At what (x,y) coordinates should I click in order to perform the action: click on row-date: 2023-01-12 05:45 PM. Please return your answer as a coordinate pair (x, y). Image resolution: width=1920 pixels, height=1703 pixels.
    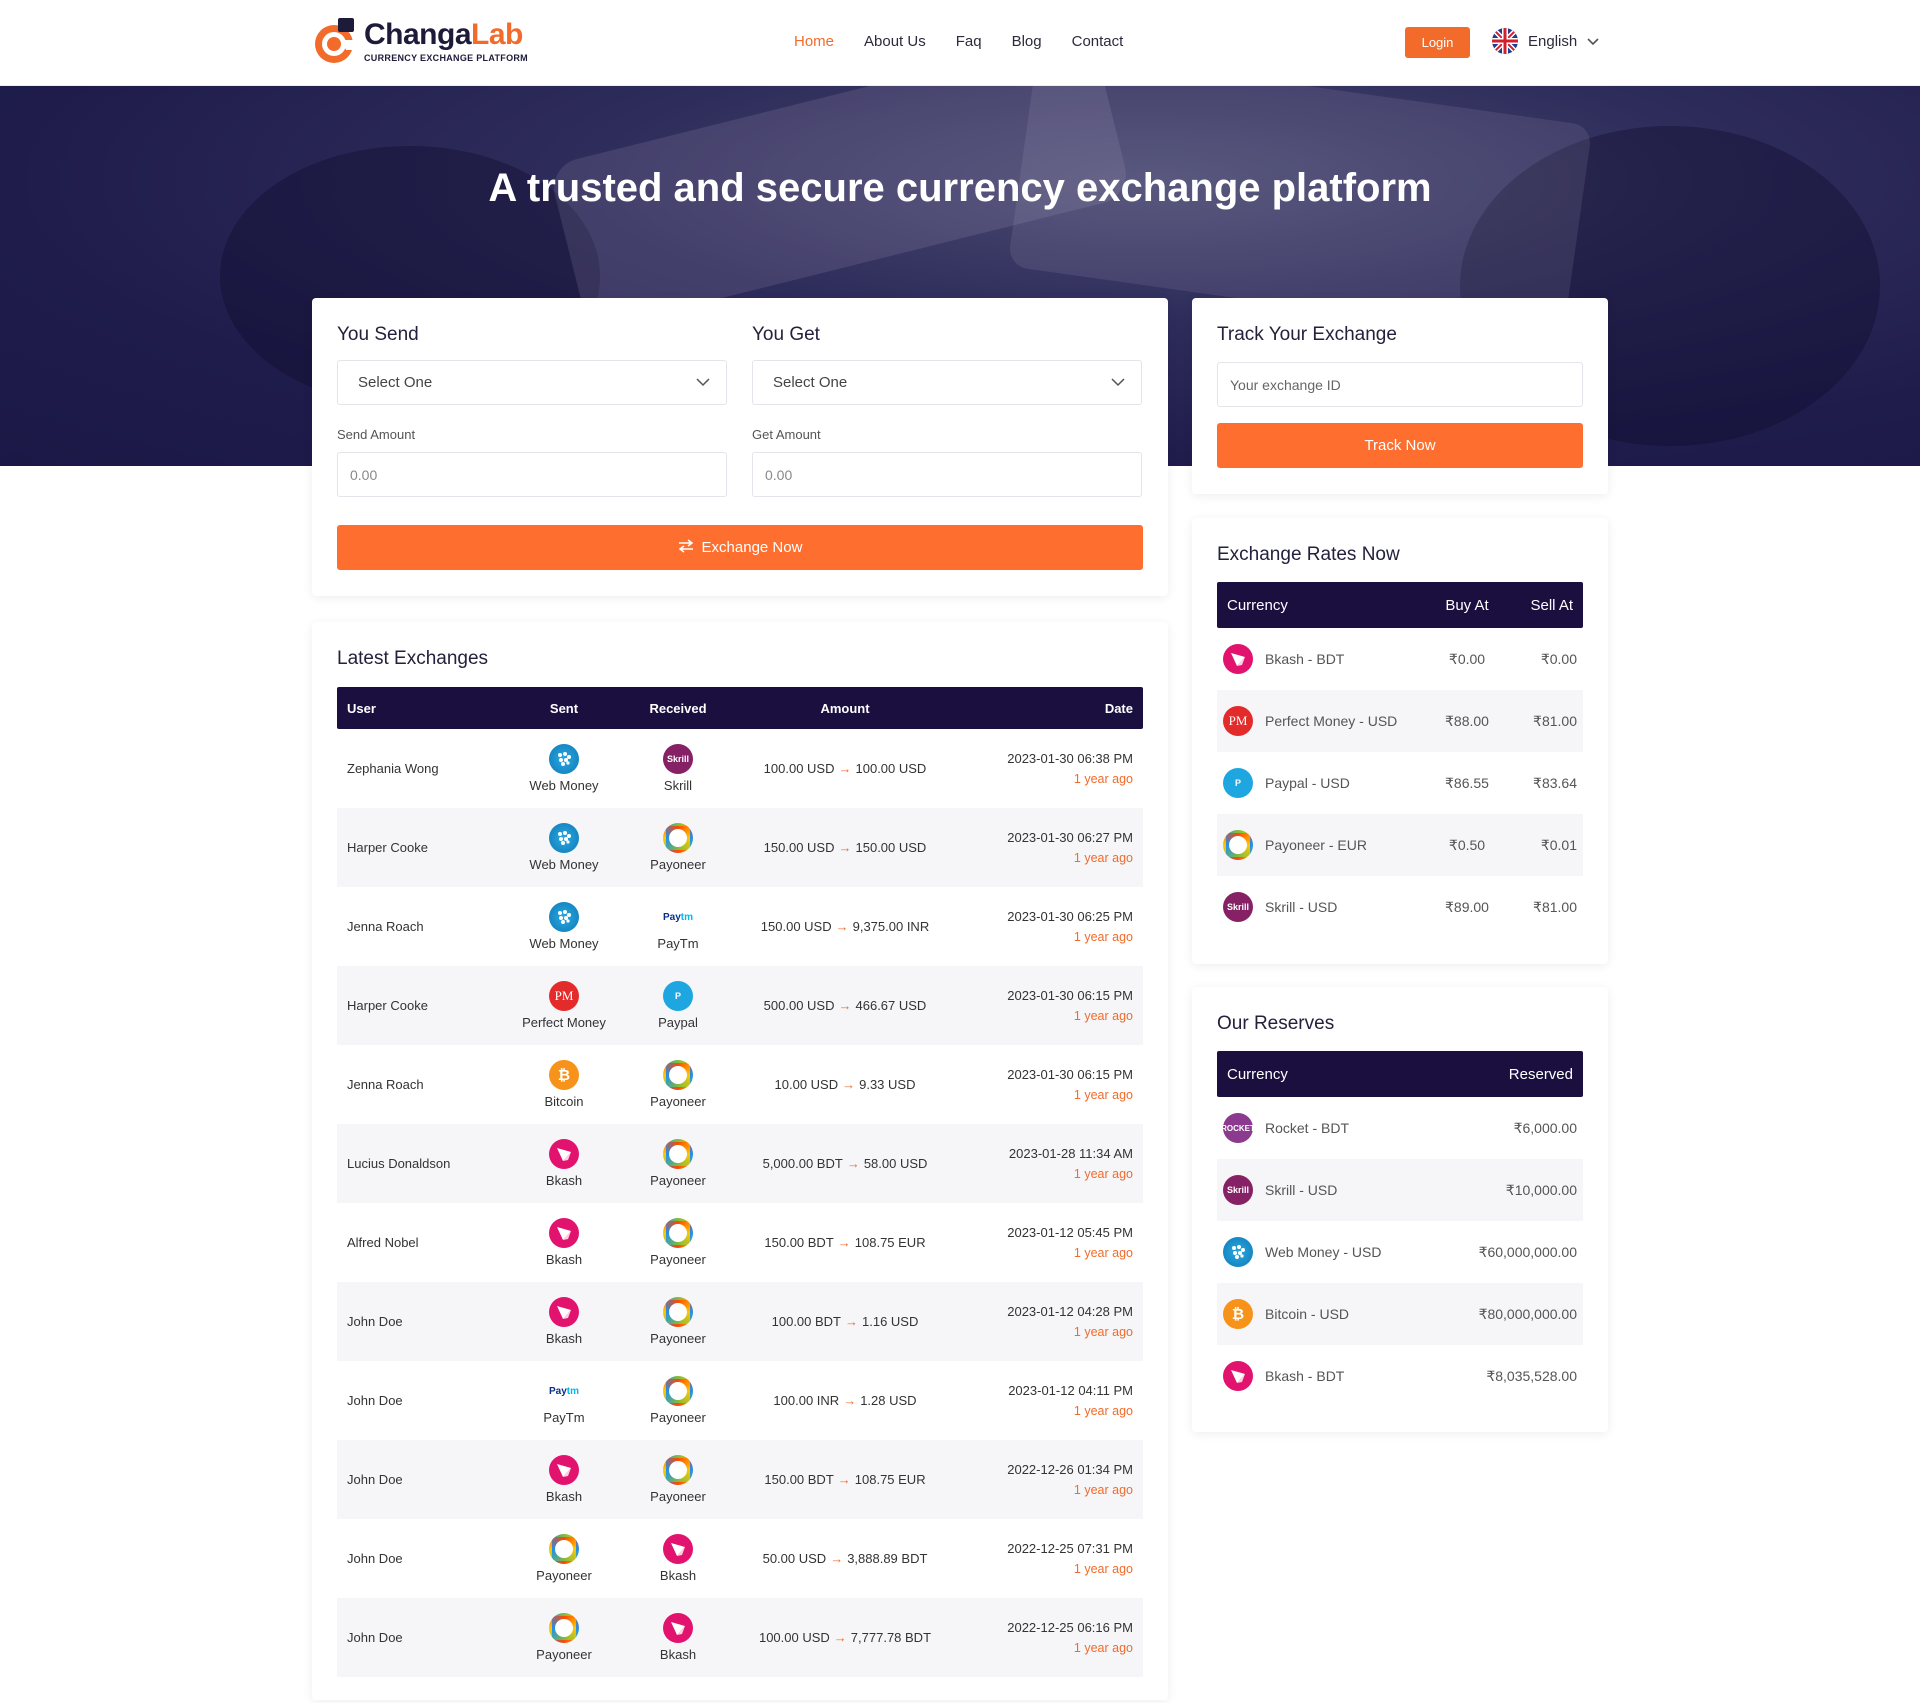
    Looking at the image, I should click on (1070, 1232).